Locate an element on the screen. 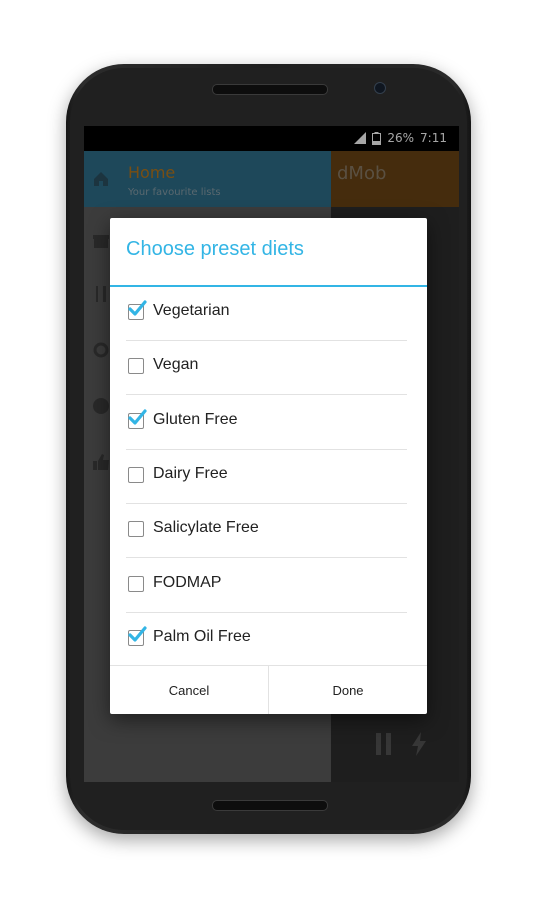 This screenshot has height=900, width=536. diet-option-label: Vegan is located at coordinates (176, 365).